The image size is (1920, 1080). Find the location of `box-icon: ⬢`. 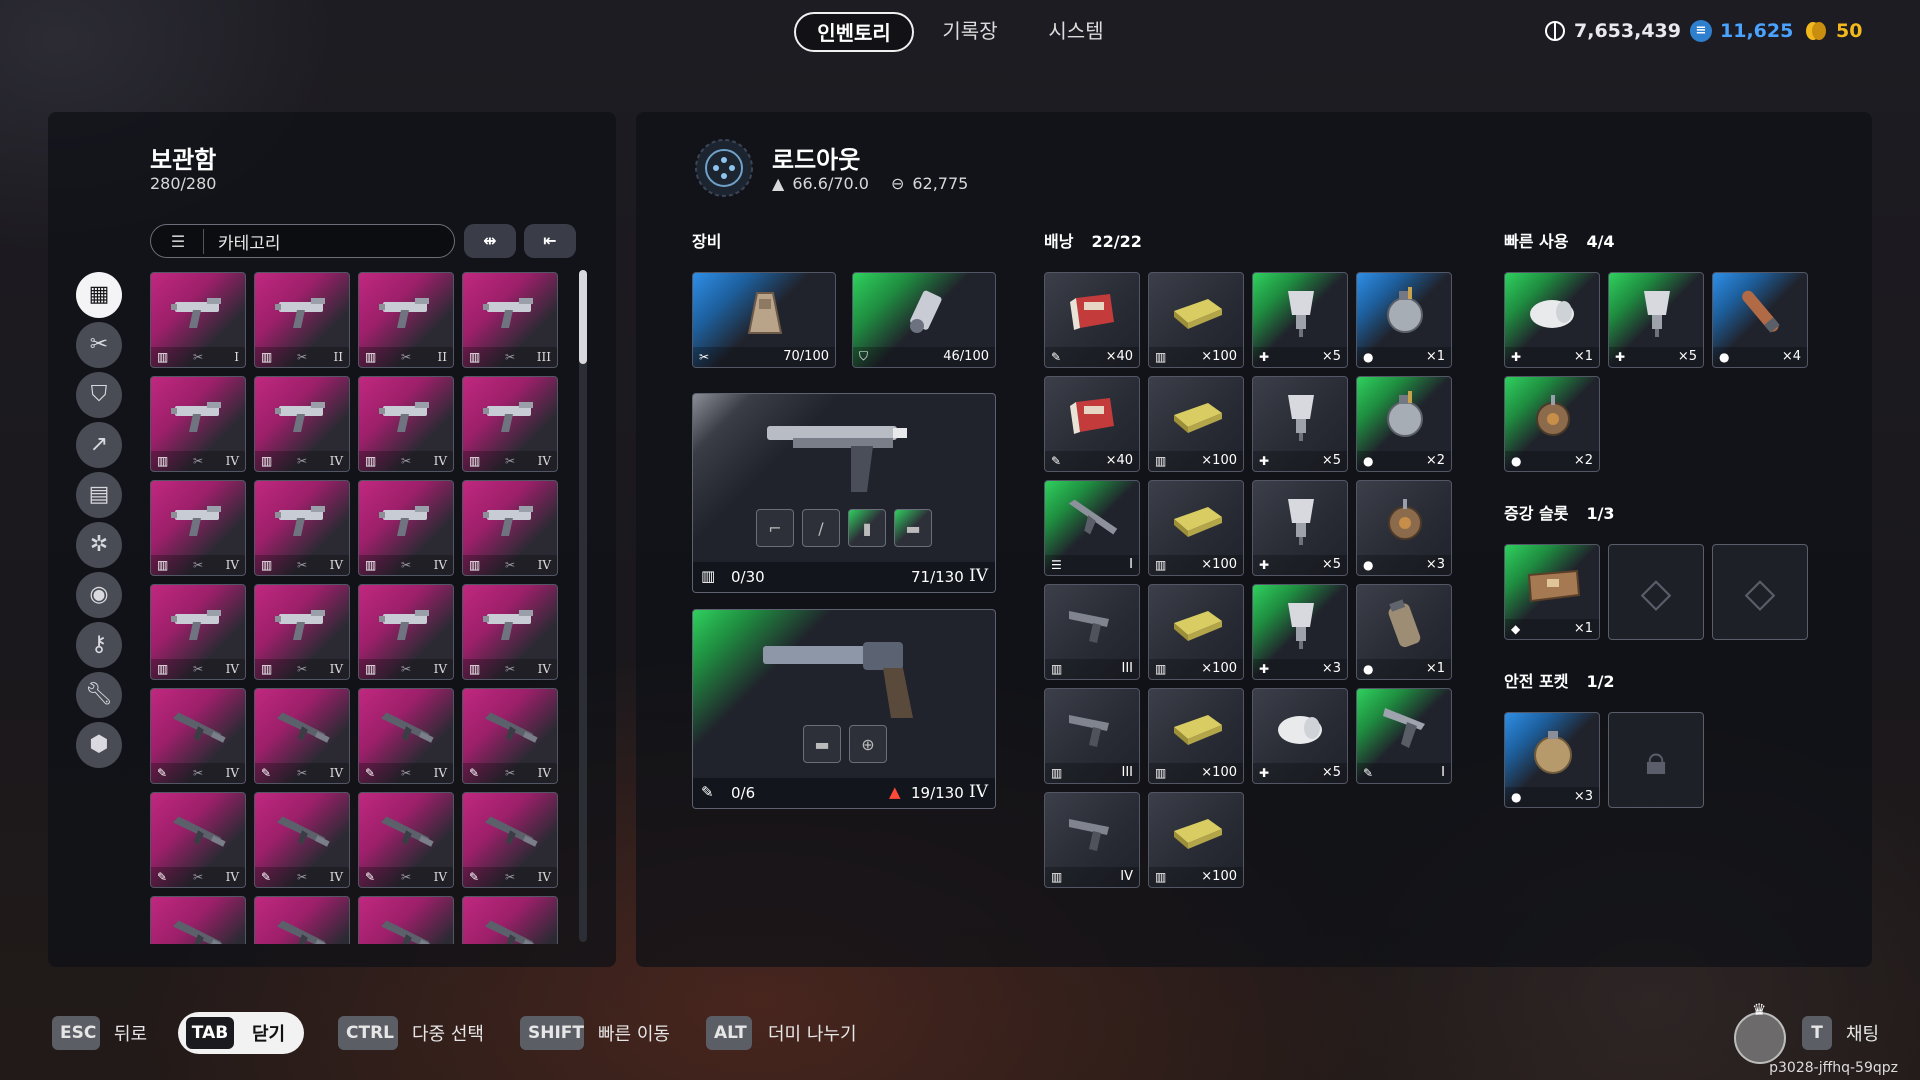

box-icon: ⬢ is located at coordinates (99, 745).